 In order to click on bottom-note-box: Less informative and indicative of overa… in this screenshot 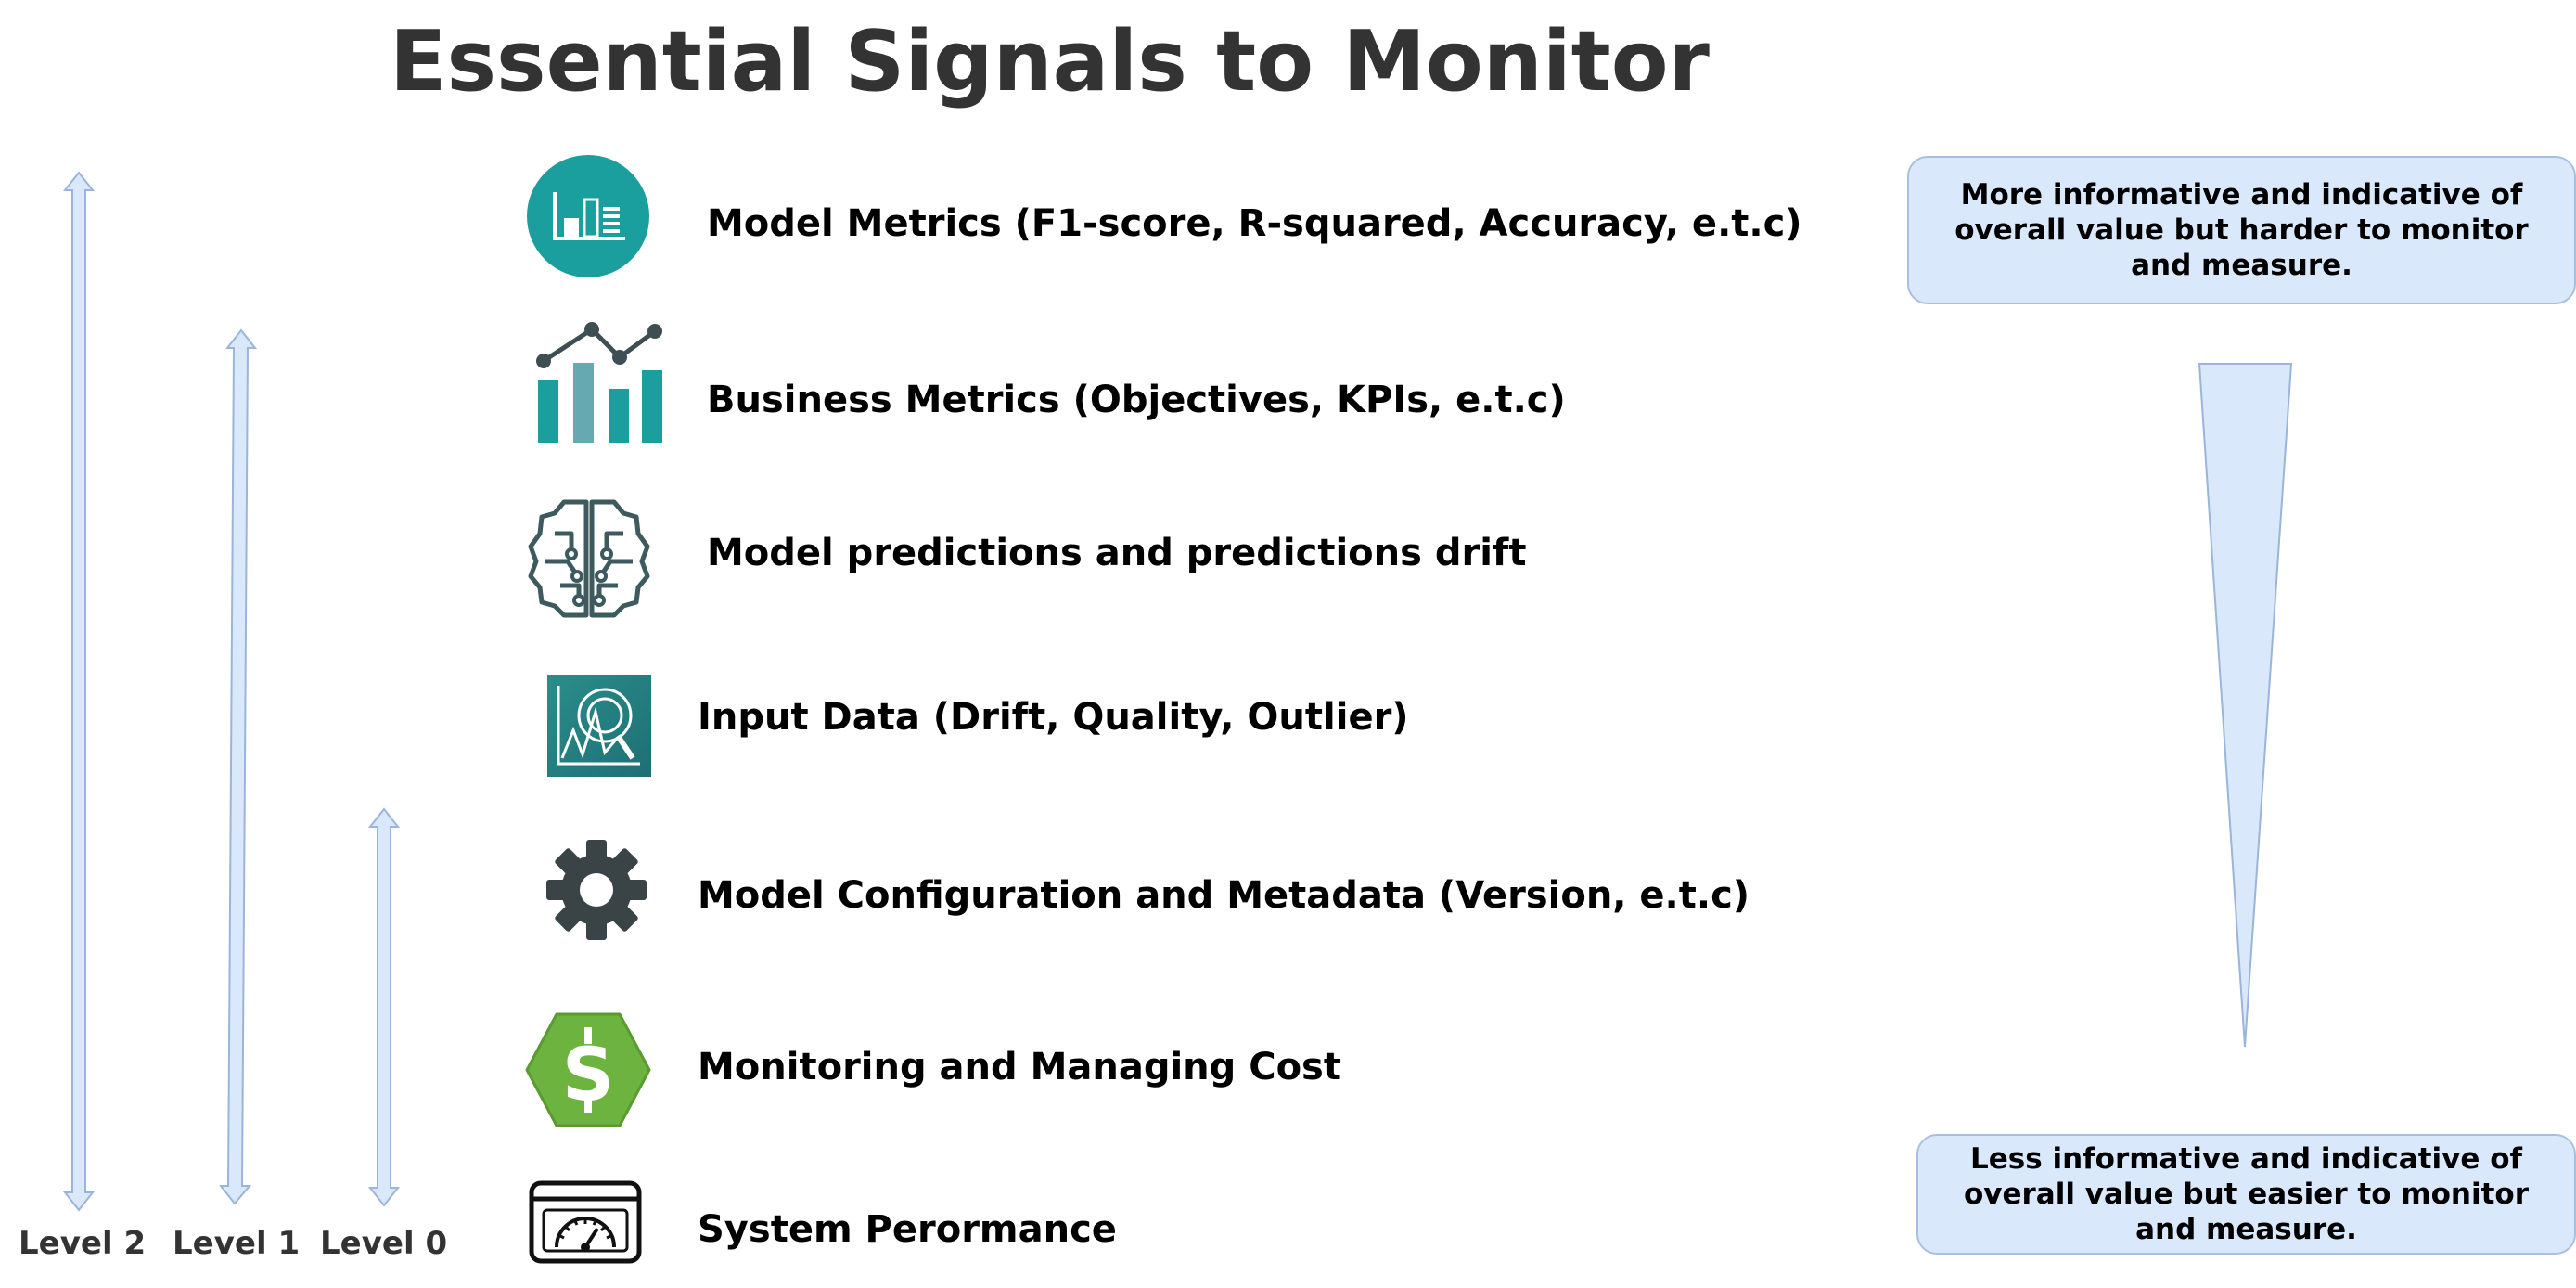, I will do `click(2246, 1194)`.